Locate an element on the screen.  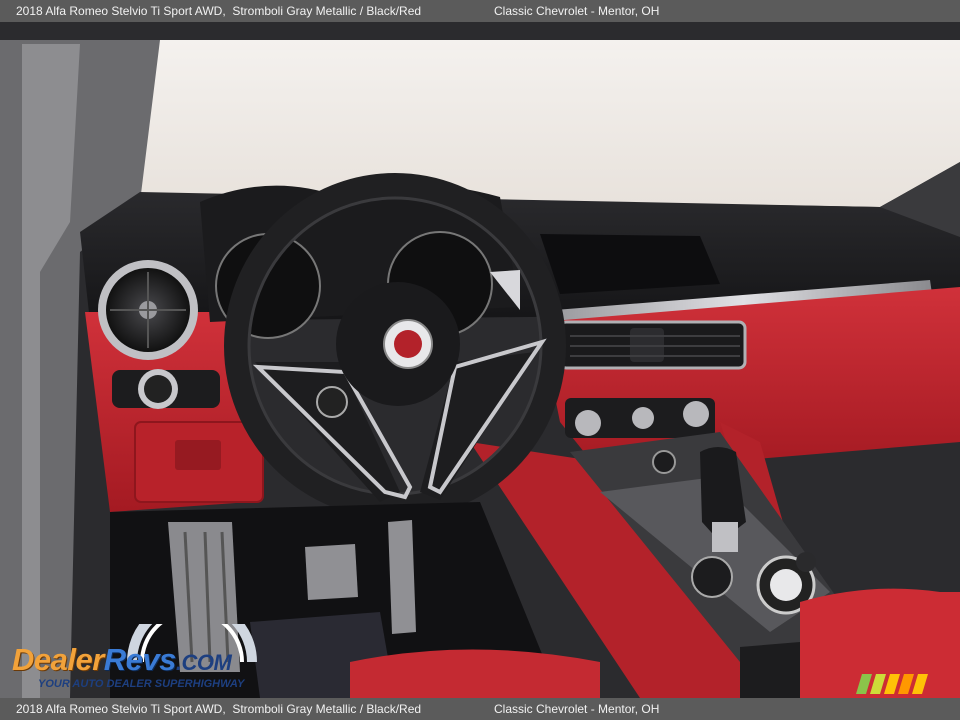
logo-dealer-text: Dealer is located at coordinates (58, 659).